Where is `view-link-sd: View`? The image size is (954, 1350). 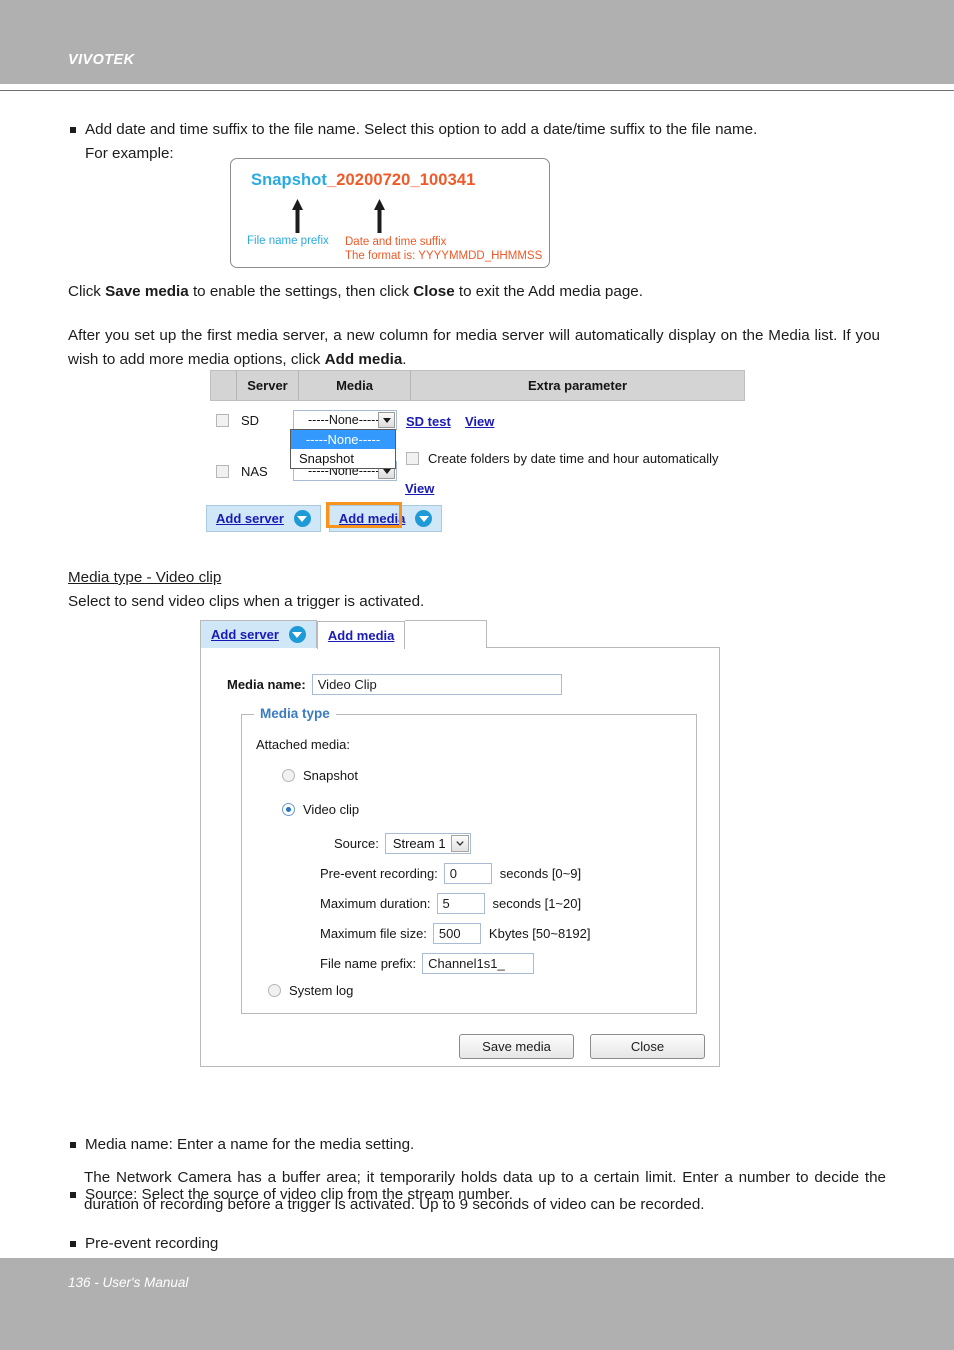
view-link-sd: View is located at coordinates (479, 421).